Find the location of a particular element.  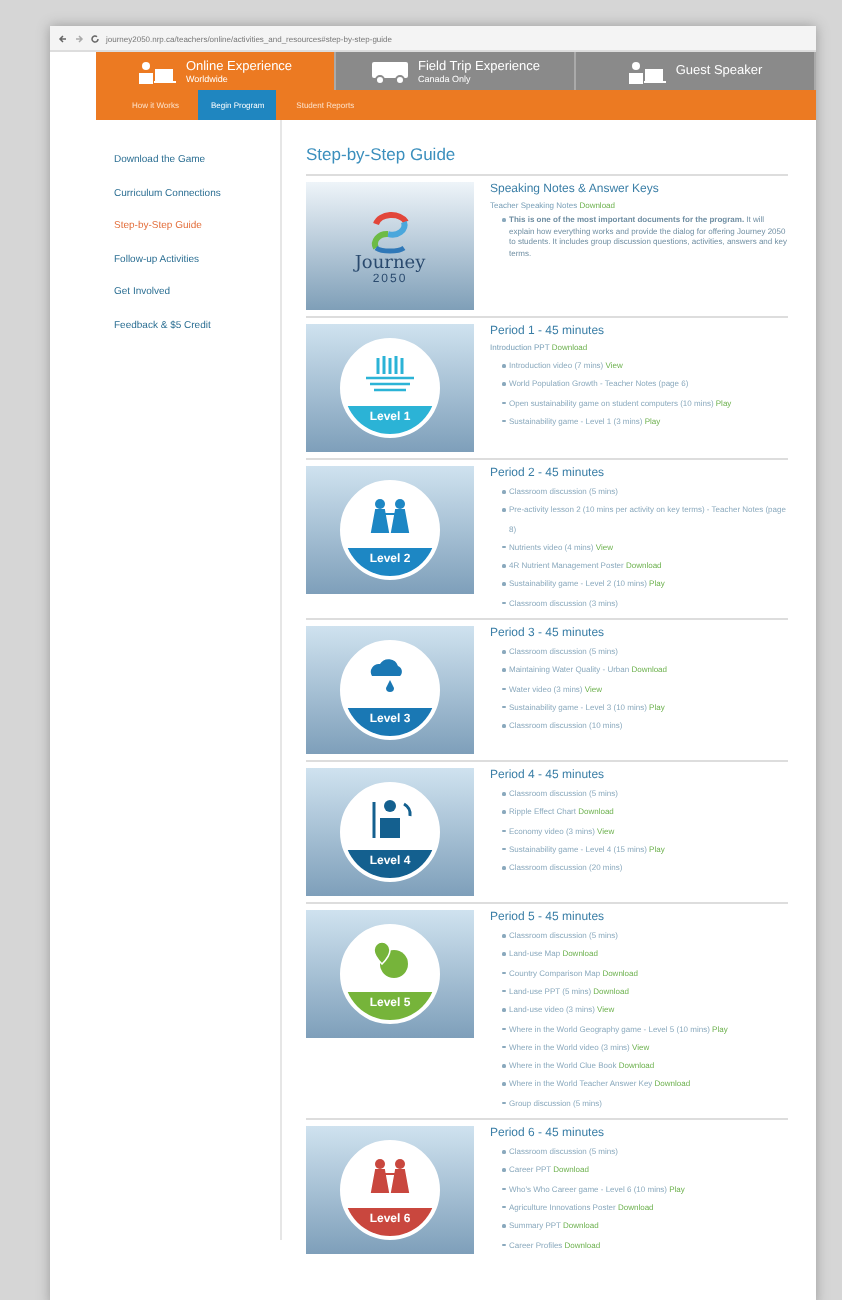

logo-text: Journey is located at coordinates (390, 264).